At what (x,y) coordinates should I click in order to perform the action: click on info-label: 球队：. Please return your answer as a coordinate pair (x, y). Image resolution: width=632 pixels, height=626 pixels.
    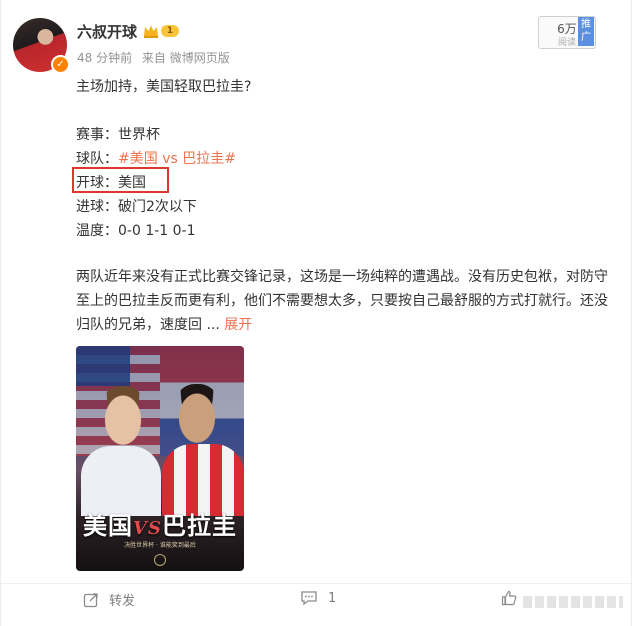
    Looking at the image, I should click on (97, 159).